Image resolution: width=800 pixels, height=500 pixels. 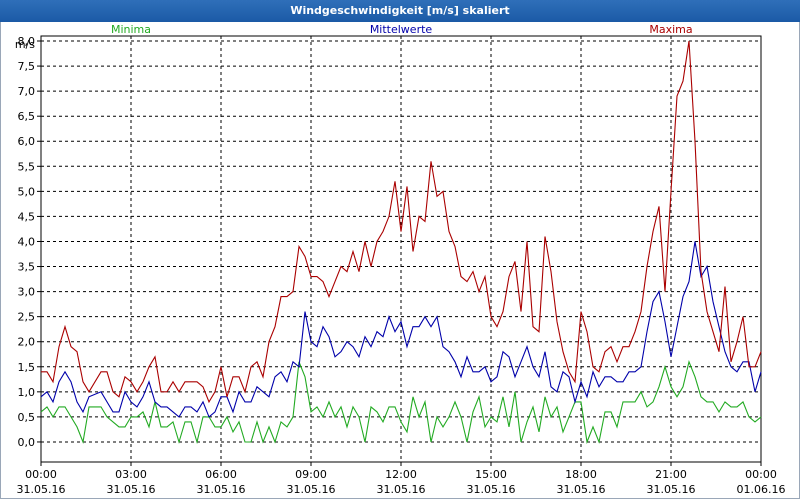 What do you see at coordinates (27, 417) in the screenshot?
I see `y-tick-label: 0,5` at bounding box center [27, 417].